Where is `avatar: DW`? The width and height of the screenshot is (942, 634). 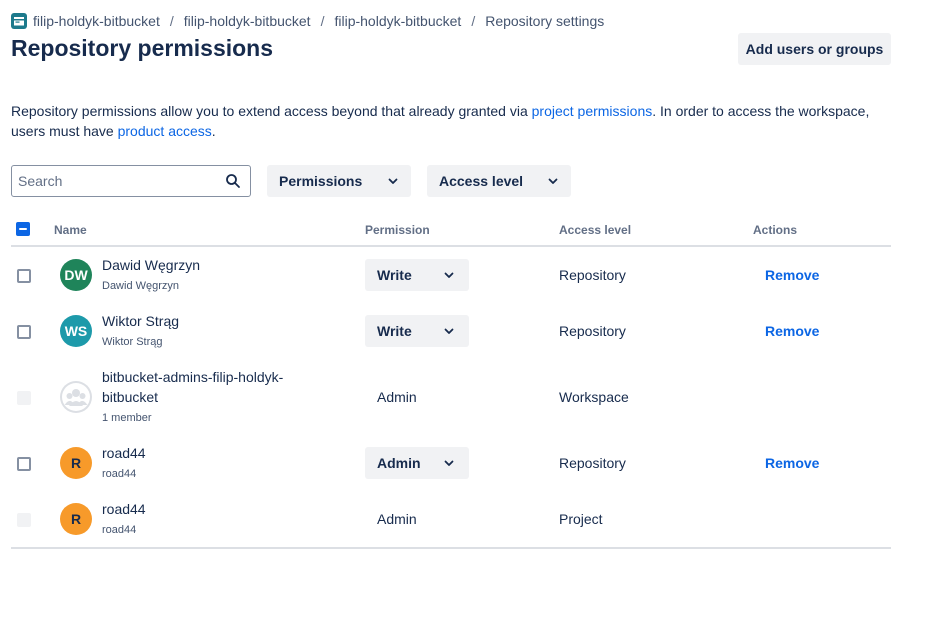 avatar: DW is located at coordinates (76, 275).